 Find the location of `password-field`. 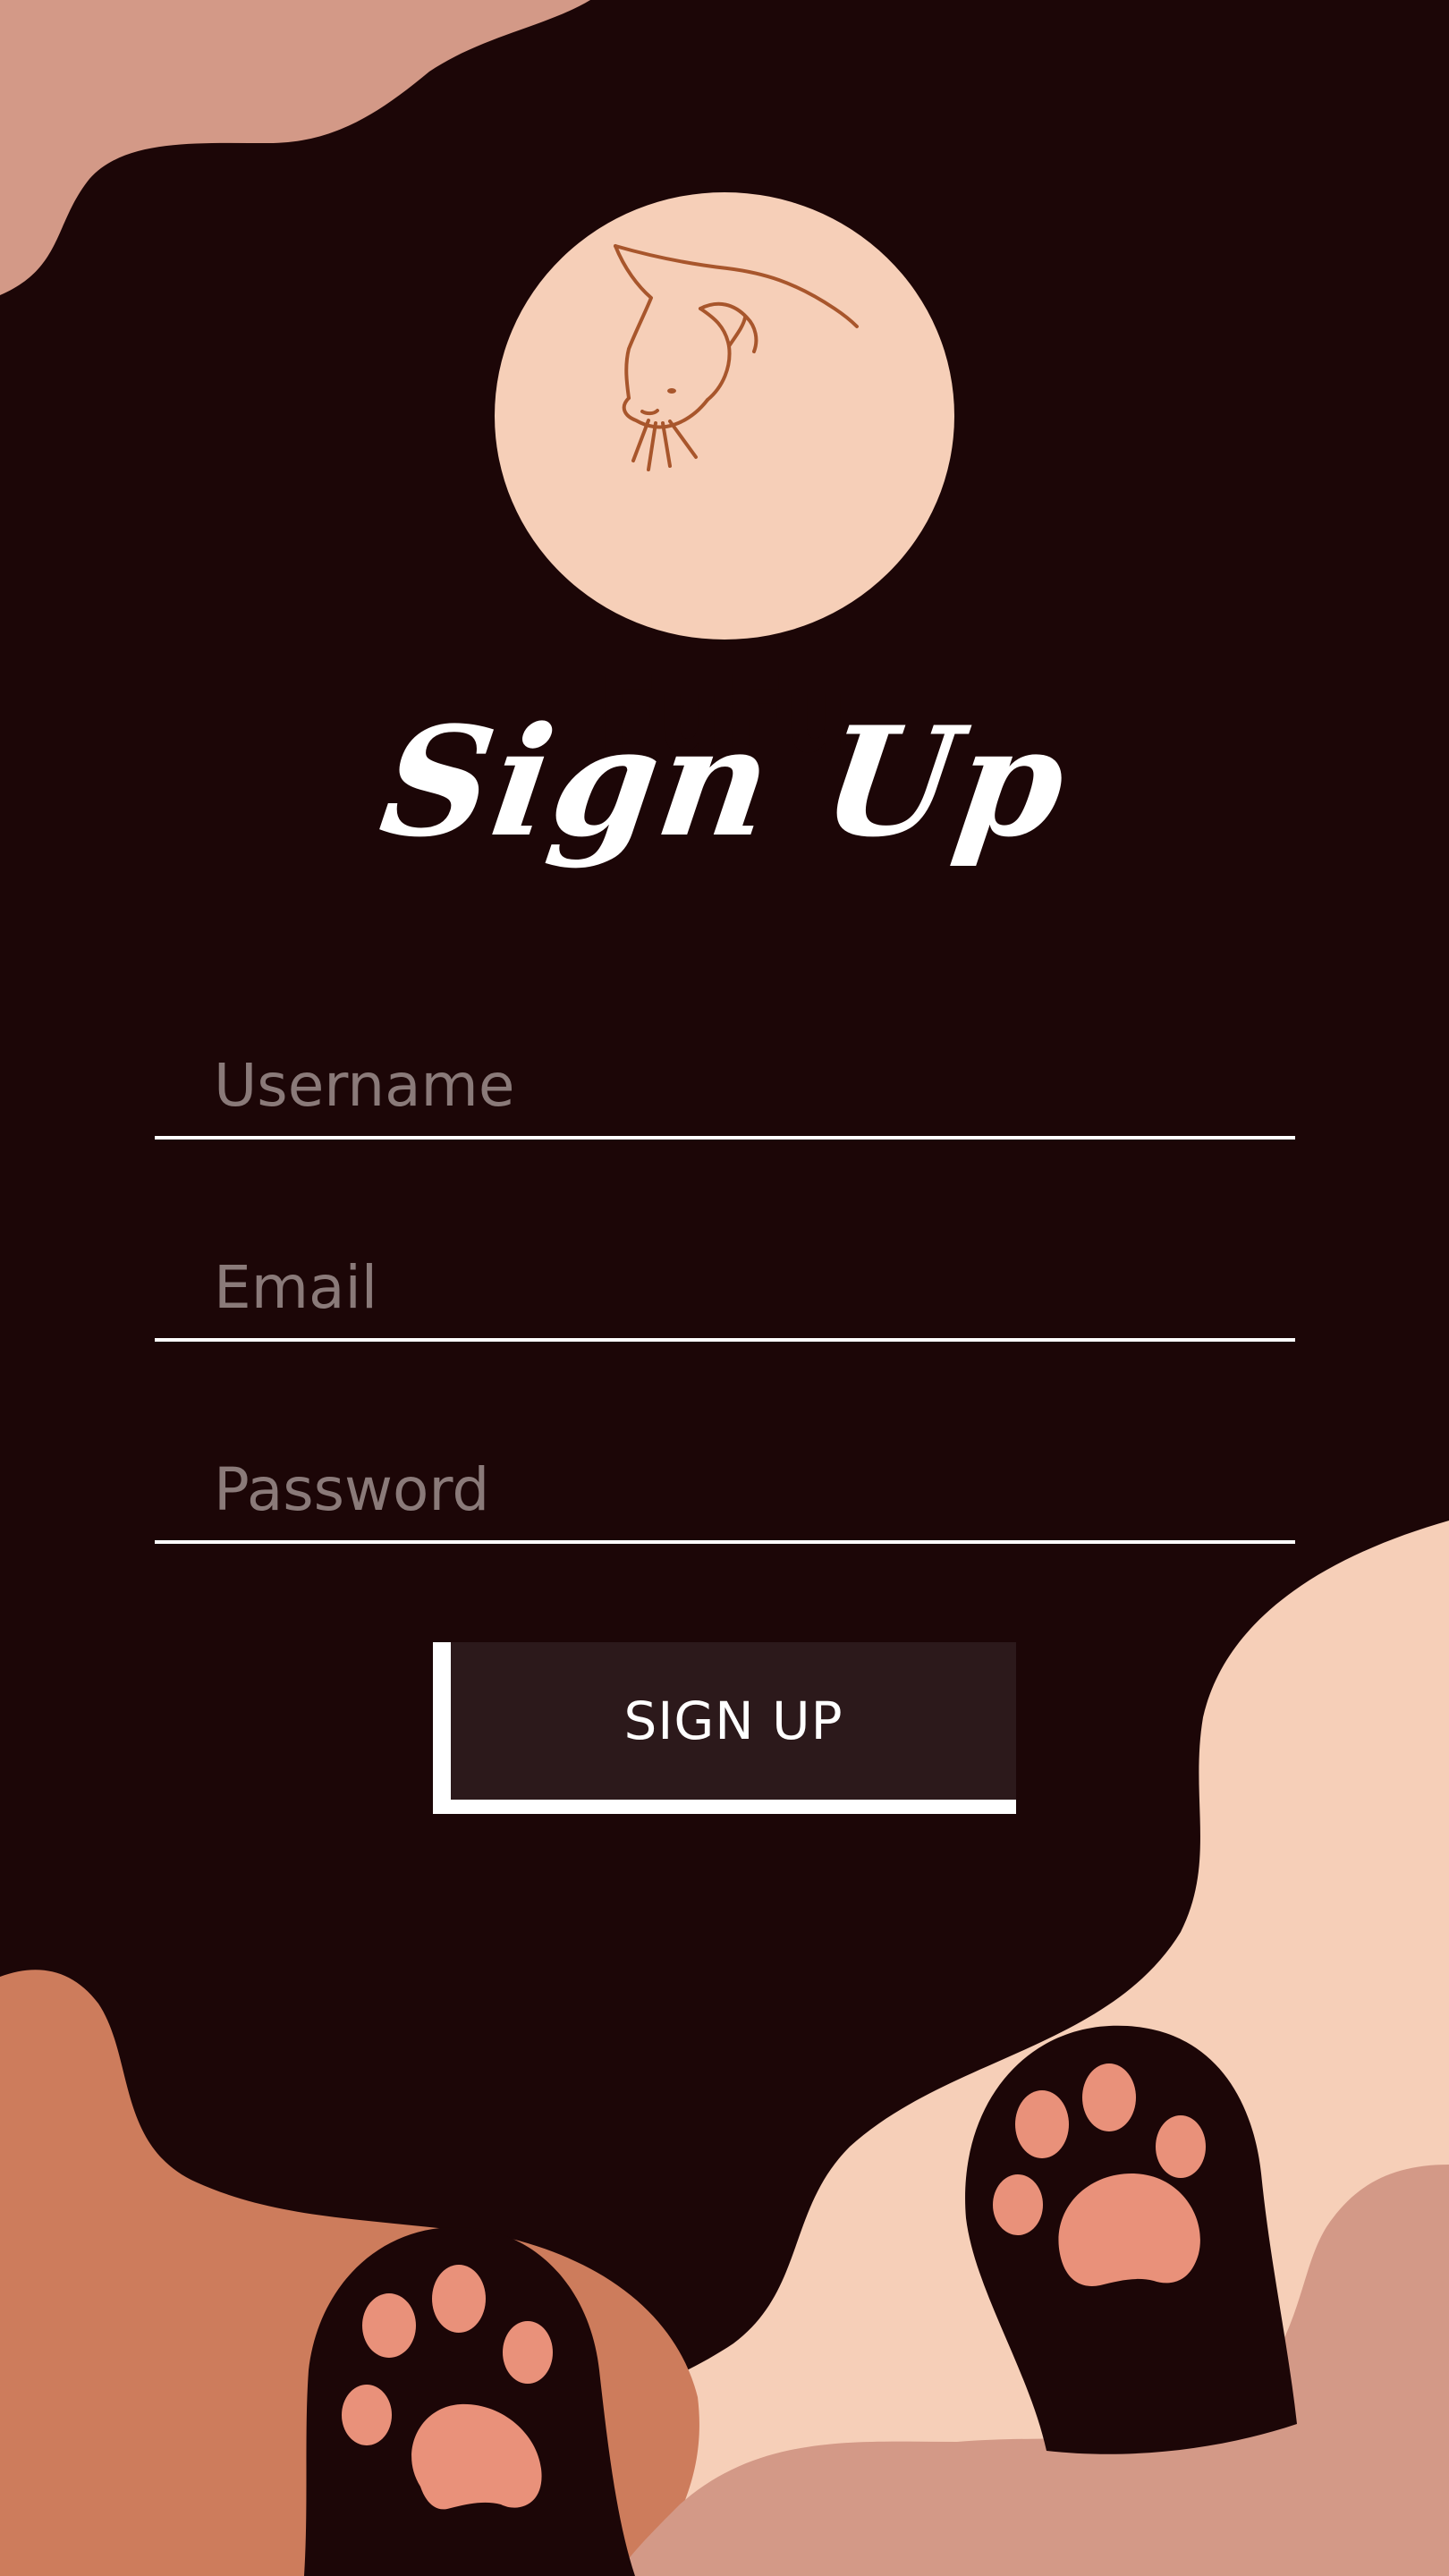

password-field is located at coordinates (725, 1493).